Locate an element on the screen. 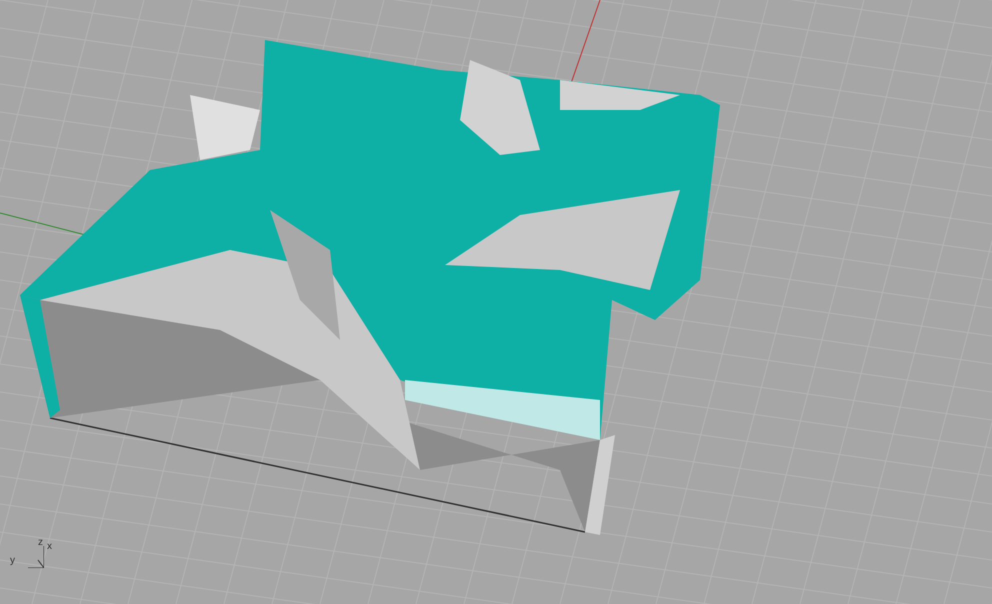 The width and height of the screenshot is (992, 604). axis-label: z is located at coordinates (40, 543).